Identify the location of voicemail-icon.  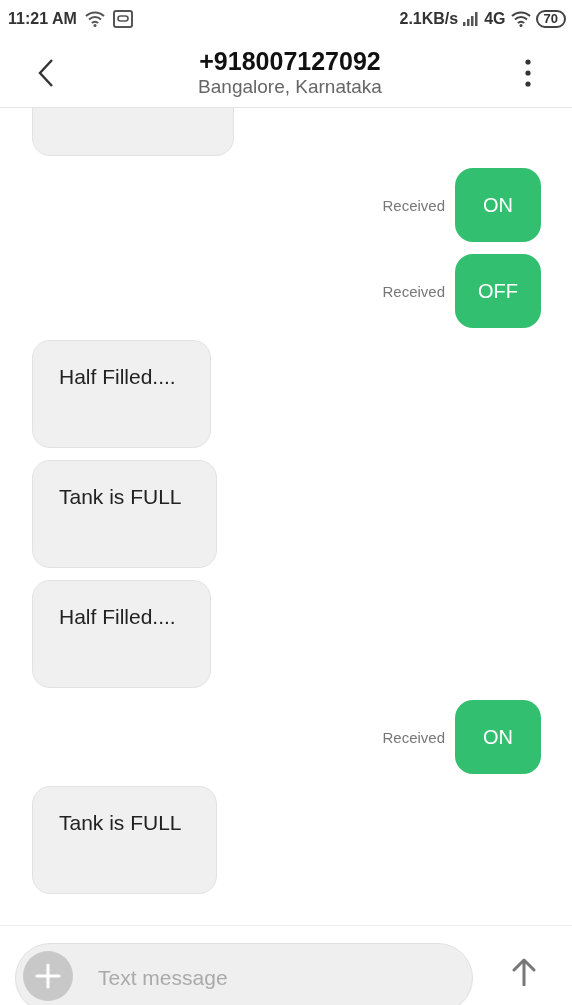
(122, 19).